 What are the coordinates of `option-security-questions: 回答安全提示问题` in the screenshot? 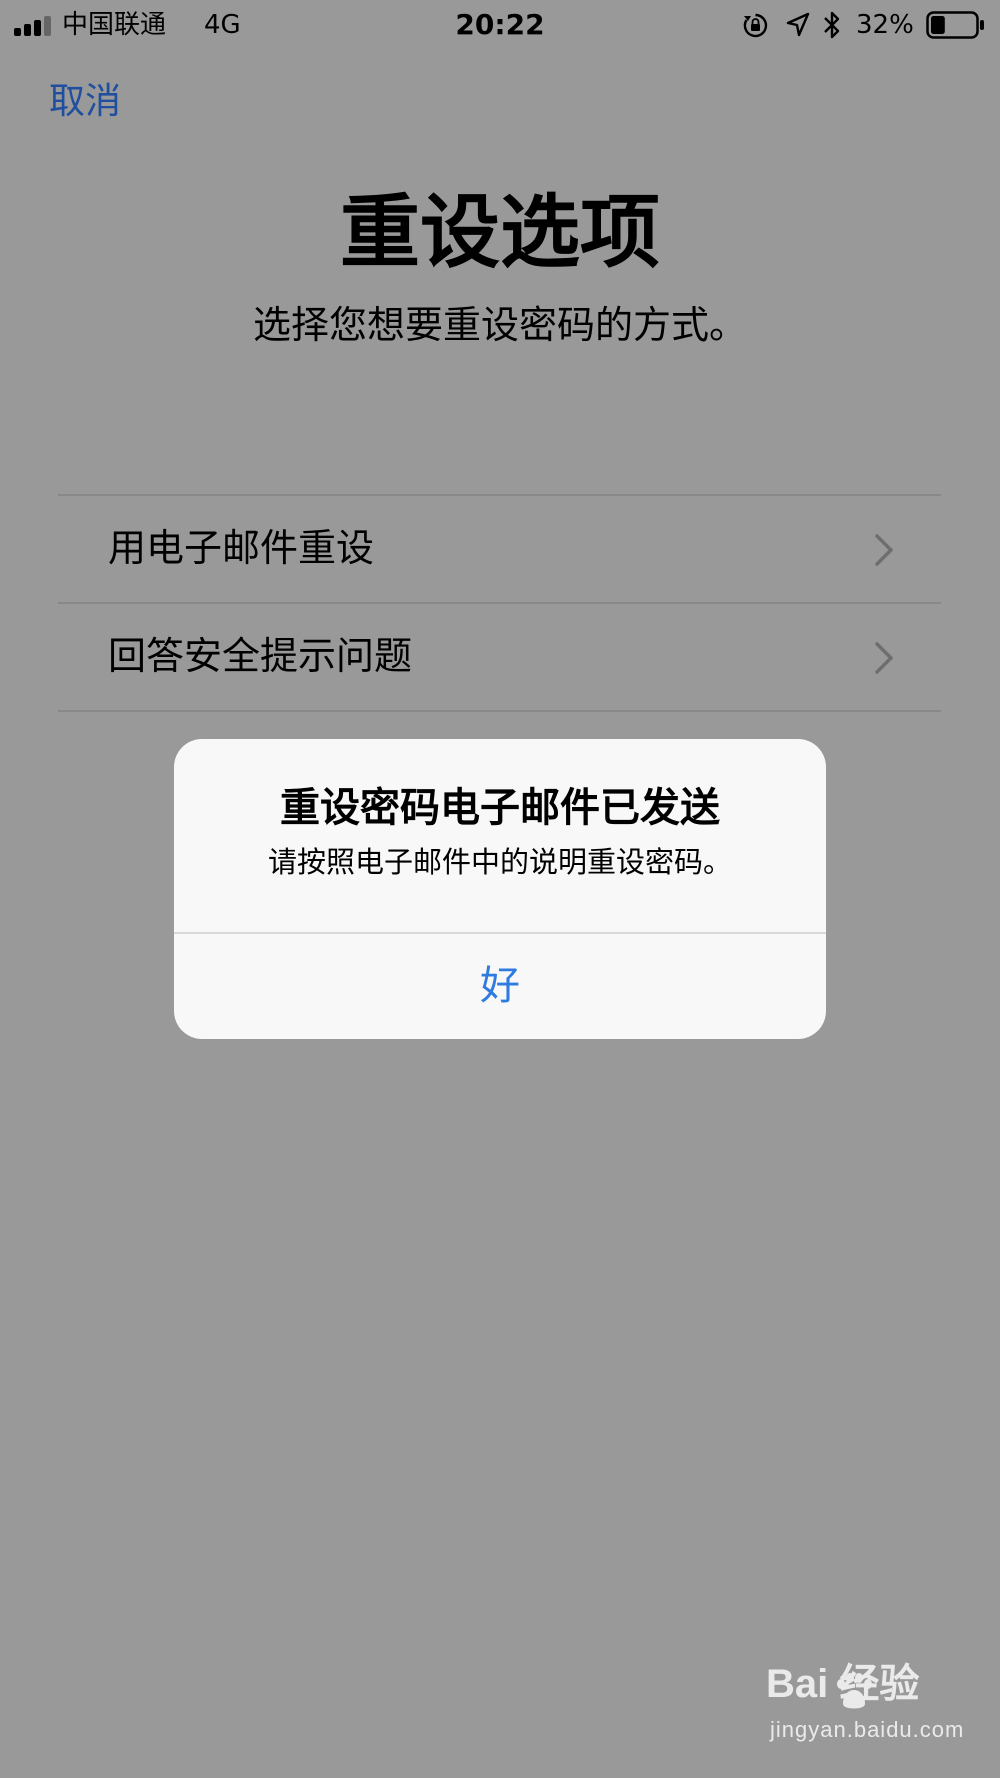 It's located at (499, 657).